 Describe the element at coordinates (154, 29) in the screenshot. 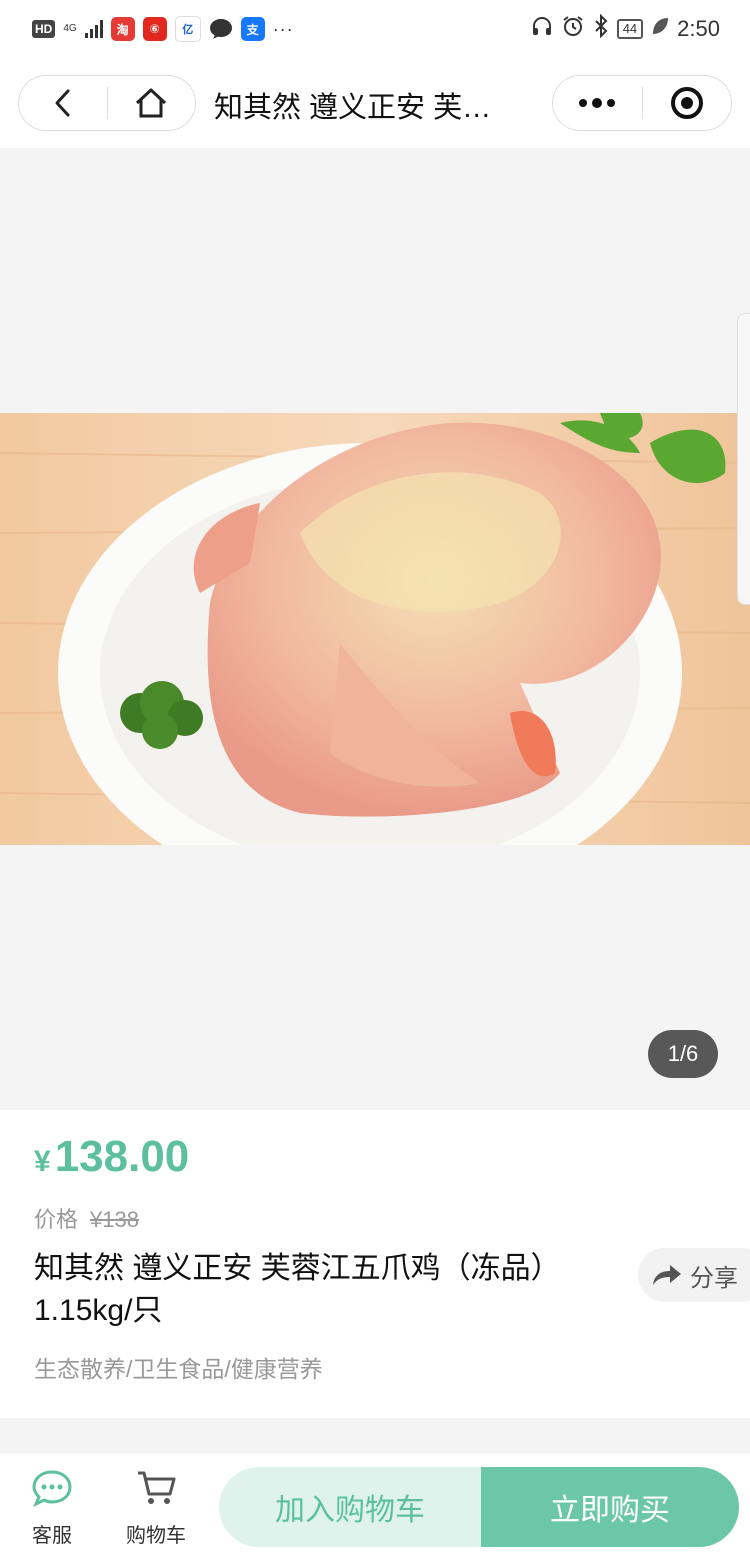

I see `music-app-icon: ⑥` at that location.